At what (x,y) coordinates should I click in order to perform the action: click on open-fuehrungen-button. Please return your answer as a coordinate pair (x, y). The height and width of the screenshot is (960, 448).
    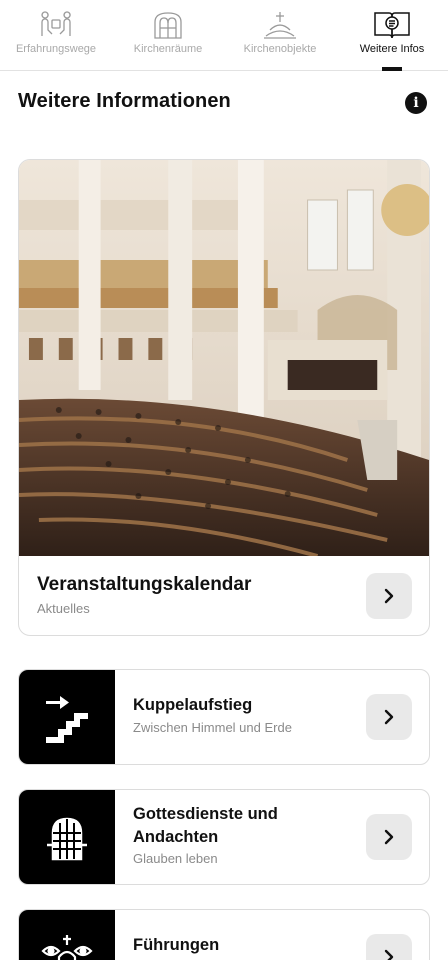
    Looking at the image, I should click on (389, 947).